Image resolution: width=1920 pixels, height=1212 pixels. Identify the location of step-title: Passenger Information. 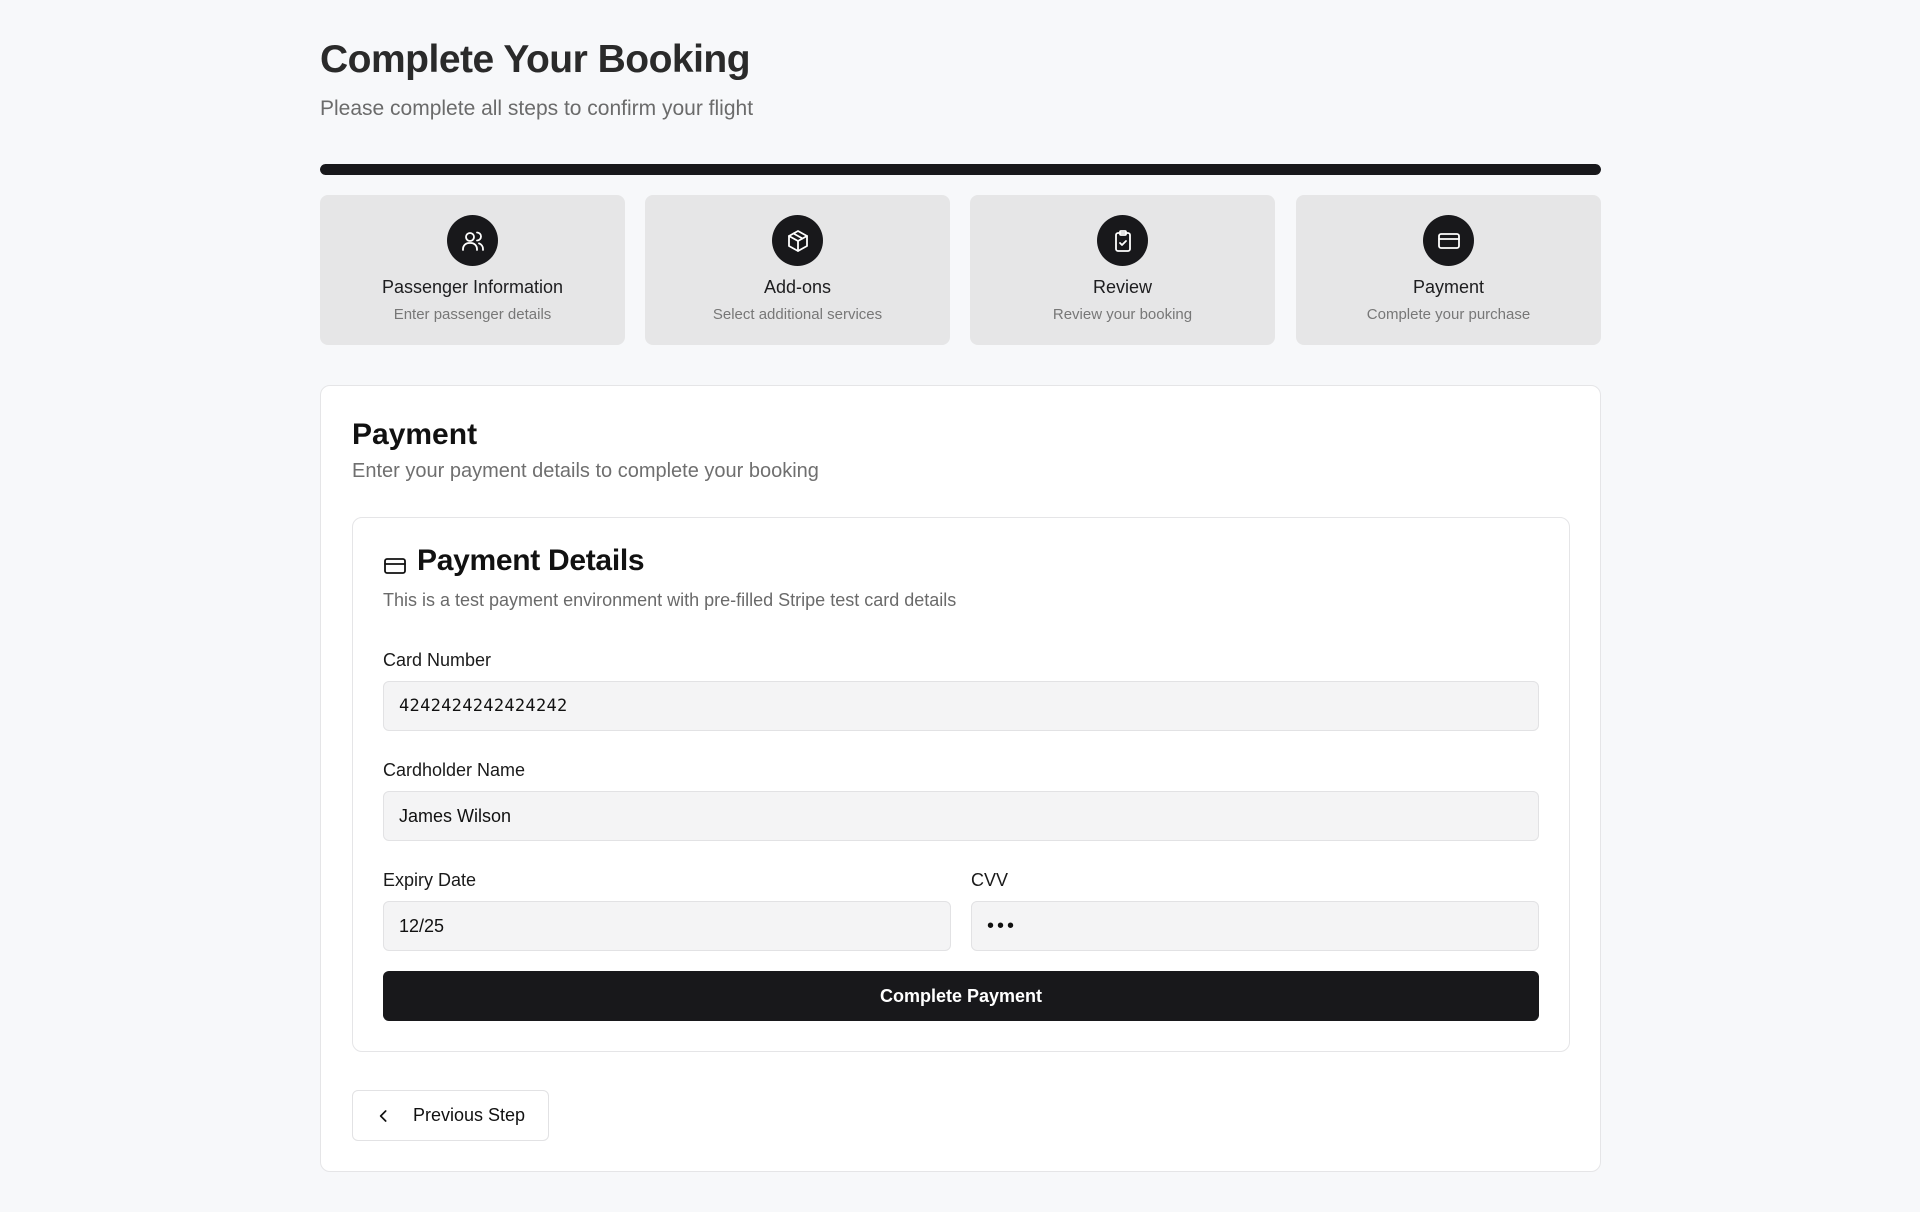
(472, 287).